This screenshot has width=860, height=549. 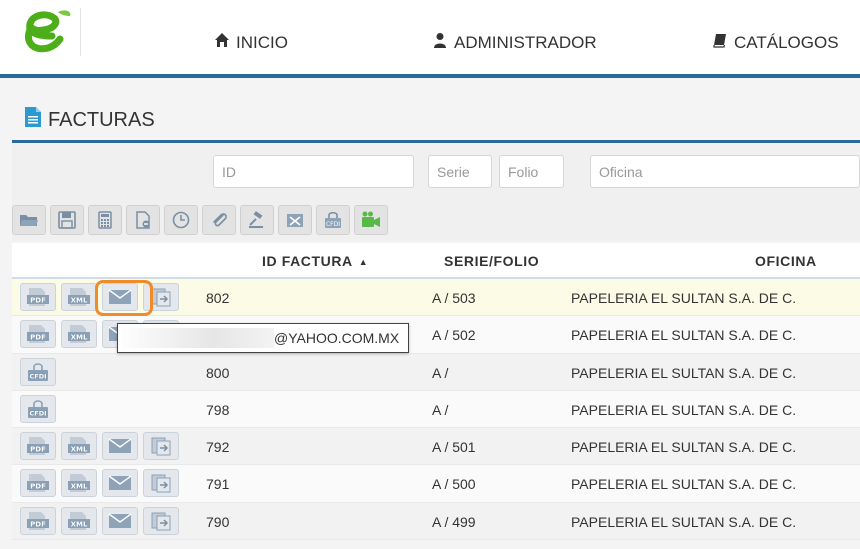 I want to click on serie-folio-cell: A /, so click(x=440, y=409).